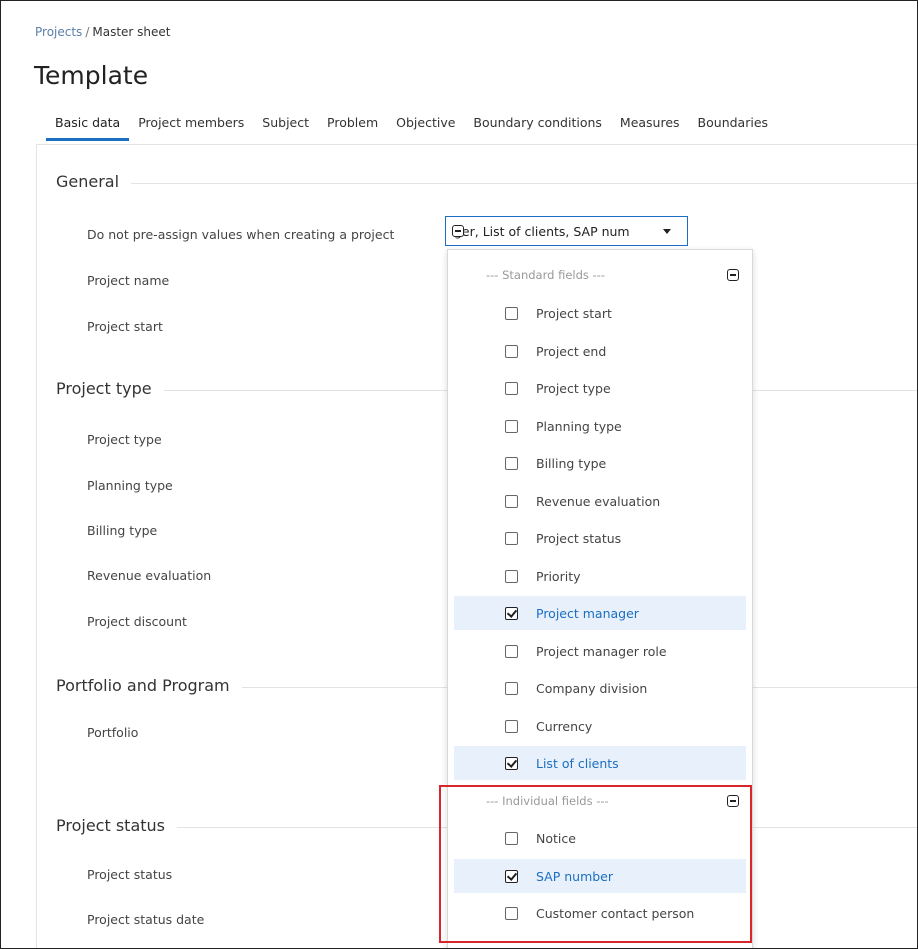 Image resolution: width=918 pixels, height=949 pixels. I want to click on option-project-status: Project status, so click(600, 538).